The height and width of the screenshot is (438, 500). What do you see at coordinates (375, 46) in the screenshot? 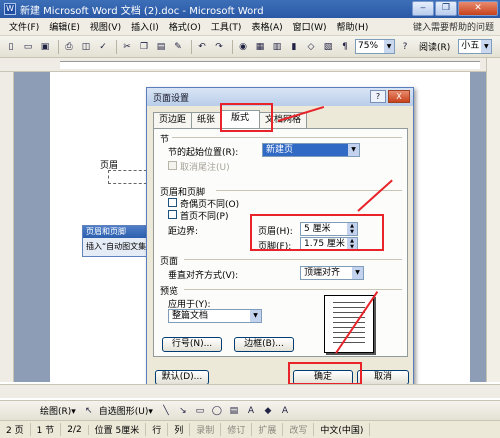
I see `zoom-select: 75% ▼` at bounding box center [375, 46].